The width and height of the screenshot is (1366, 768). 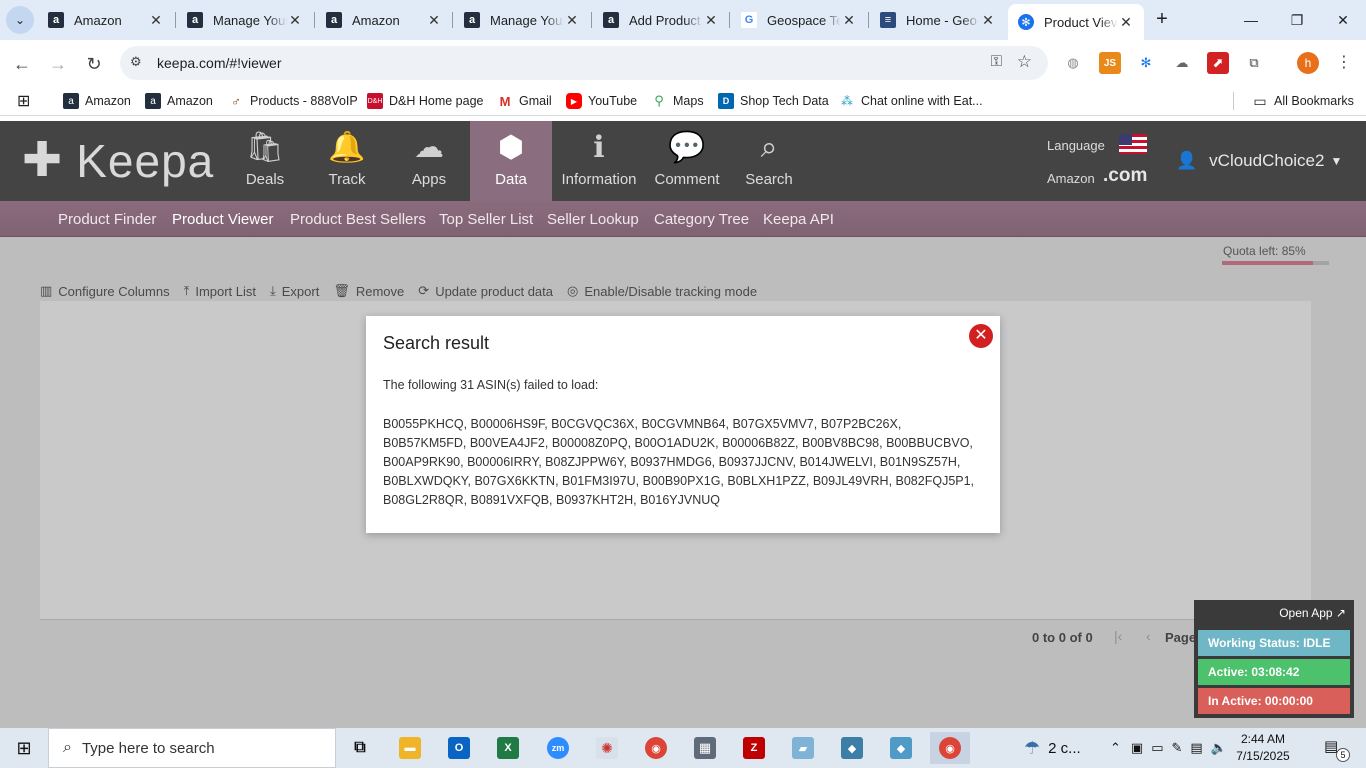 I want to click on subnav-product-viewer: Product Viewer, so click(x=222, y=225).